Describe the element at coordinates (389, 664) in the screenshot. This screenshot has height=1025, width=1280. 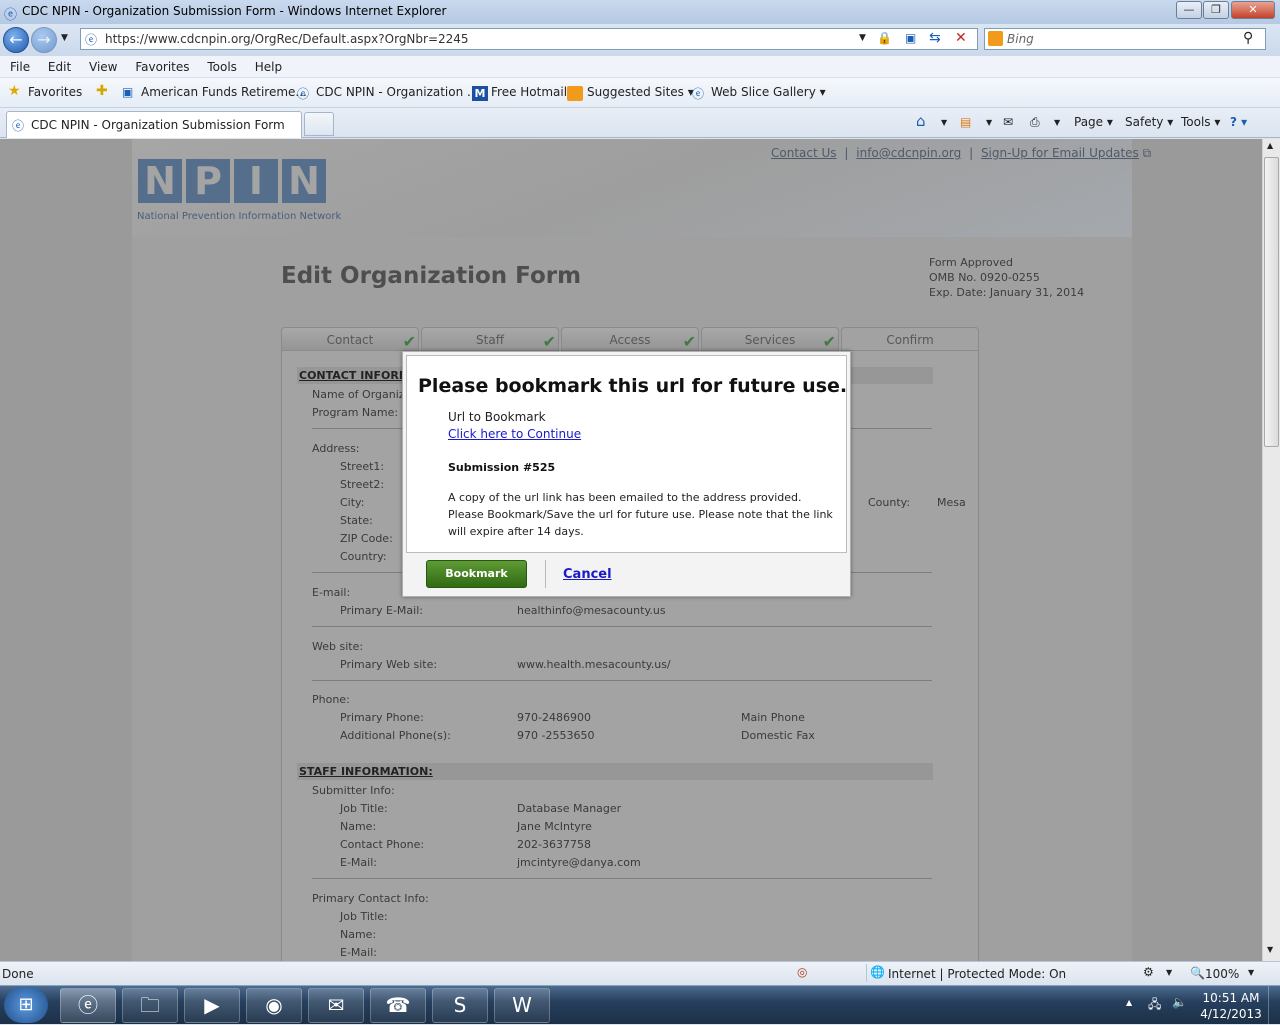
I see `primary-website-label: Primary Web site:` at that location.